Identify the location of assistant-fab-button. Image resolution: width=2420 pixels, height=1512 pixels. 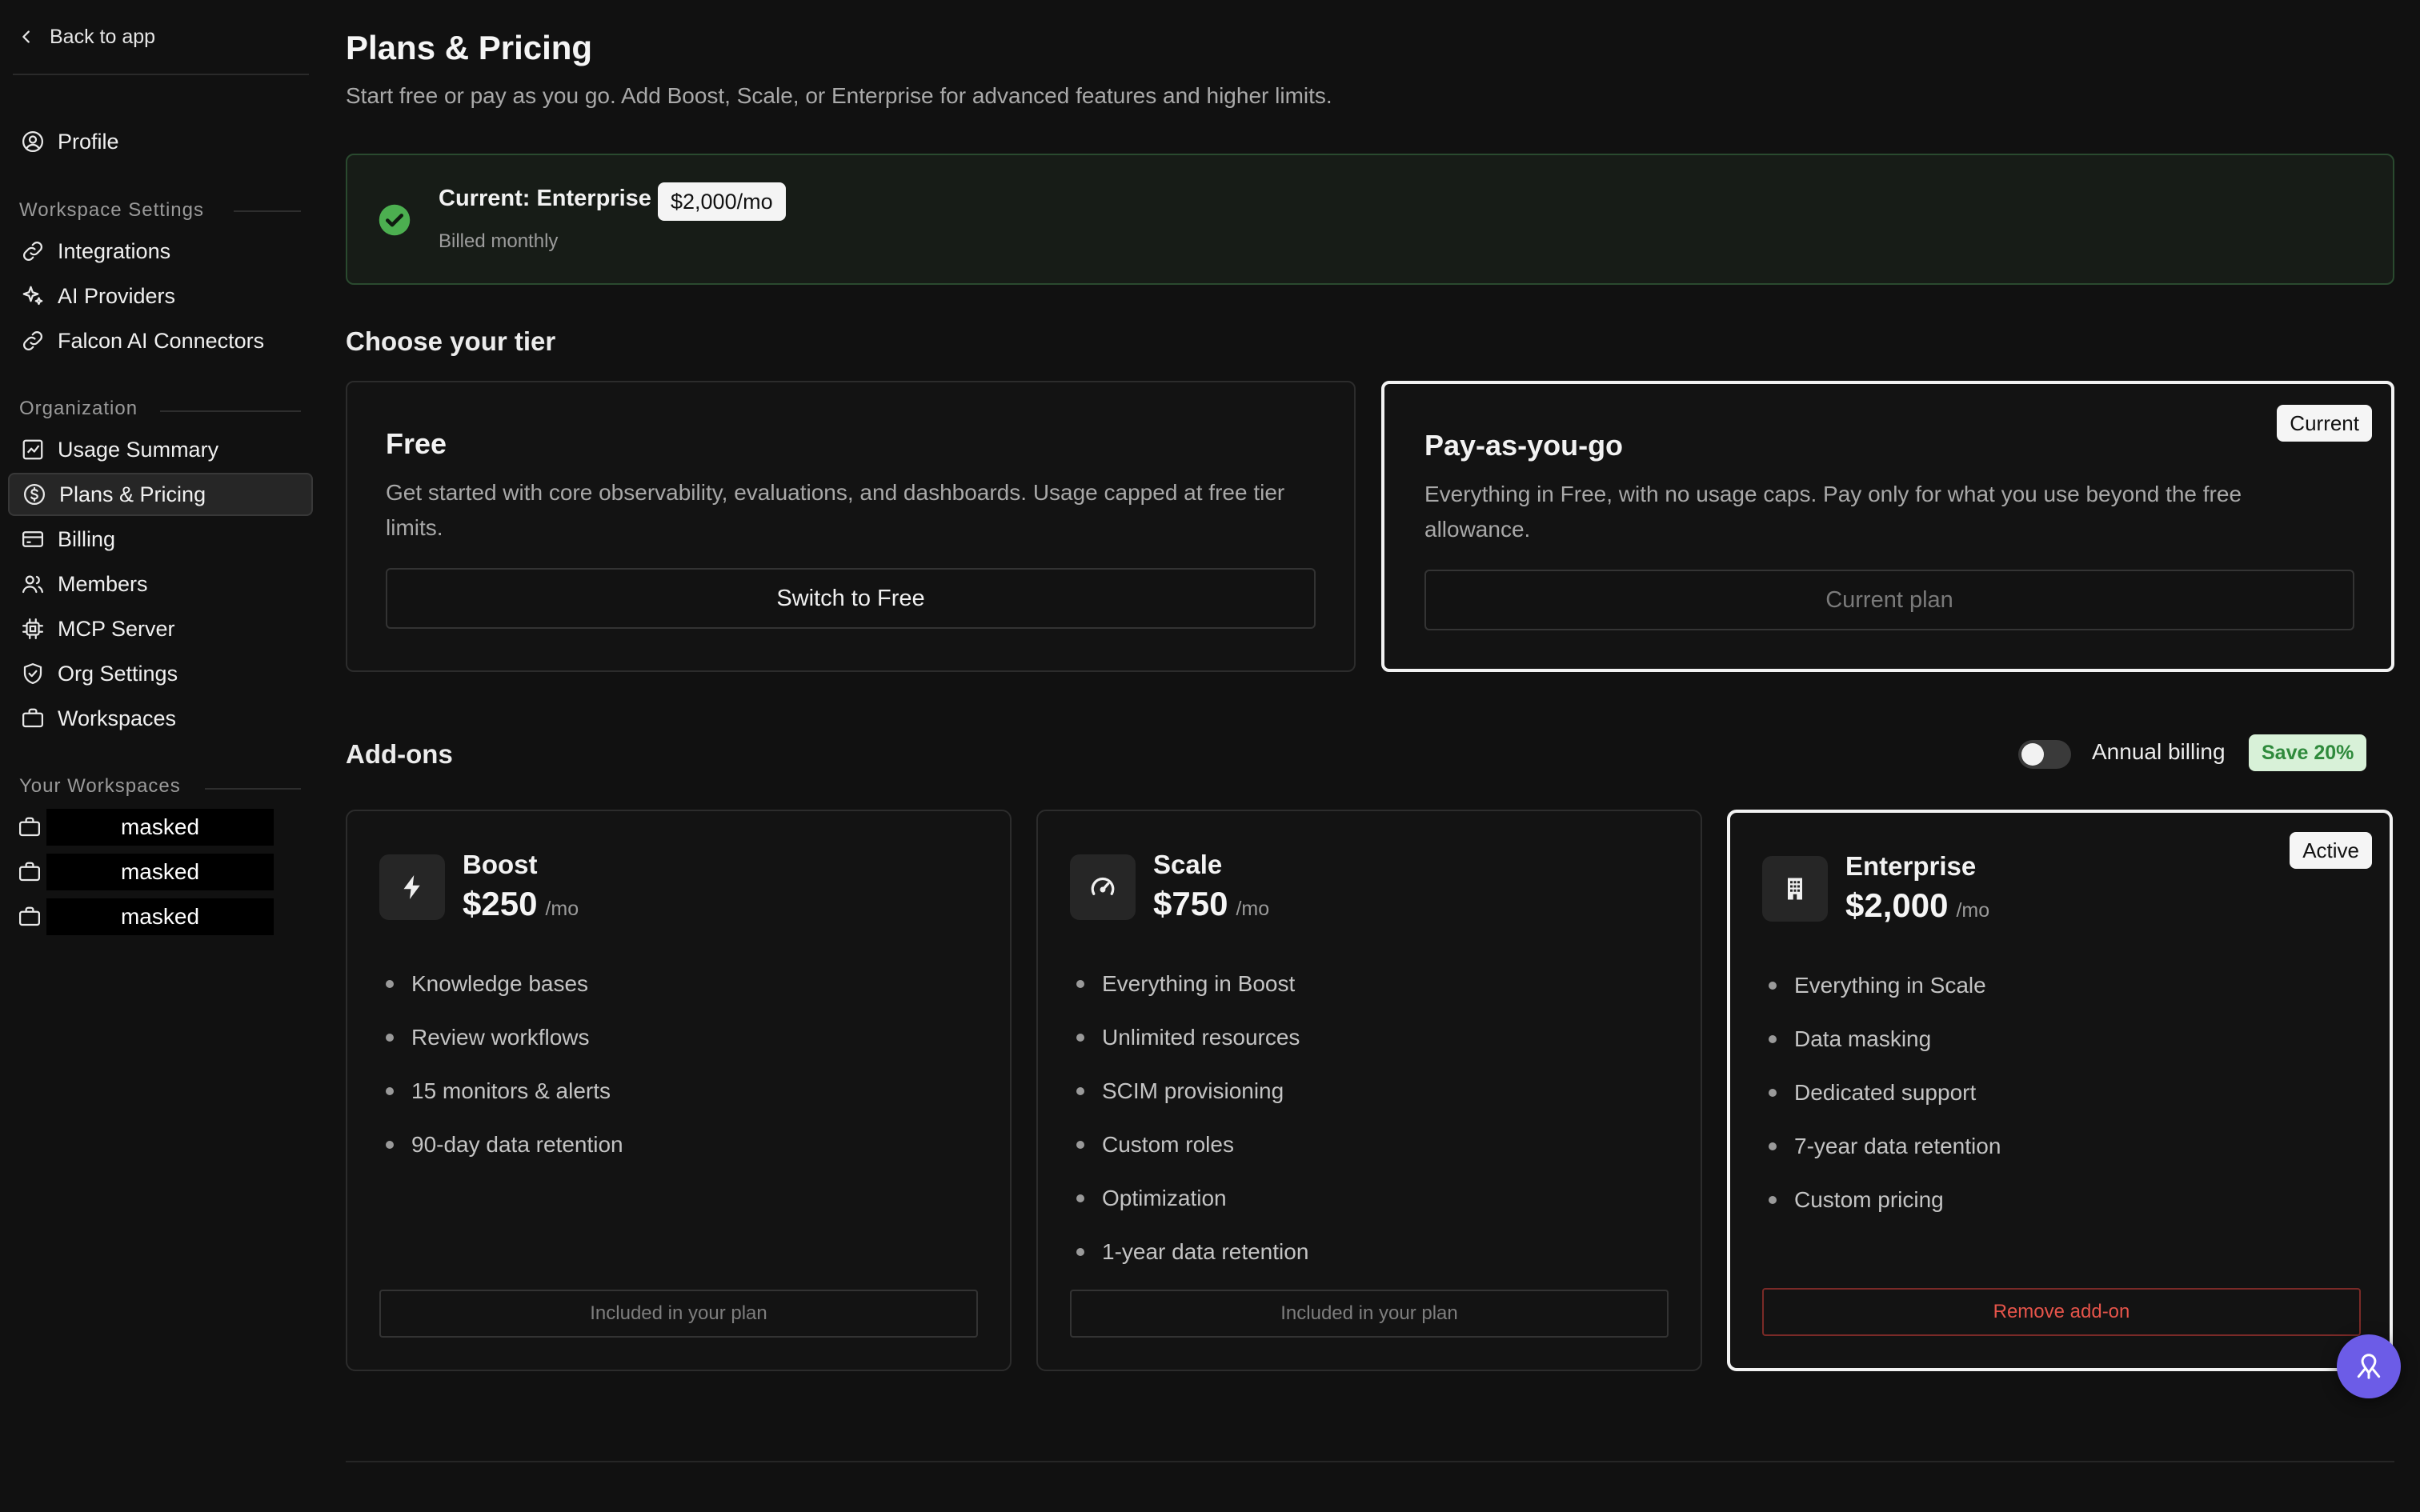
(2369, 1366).